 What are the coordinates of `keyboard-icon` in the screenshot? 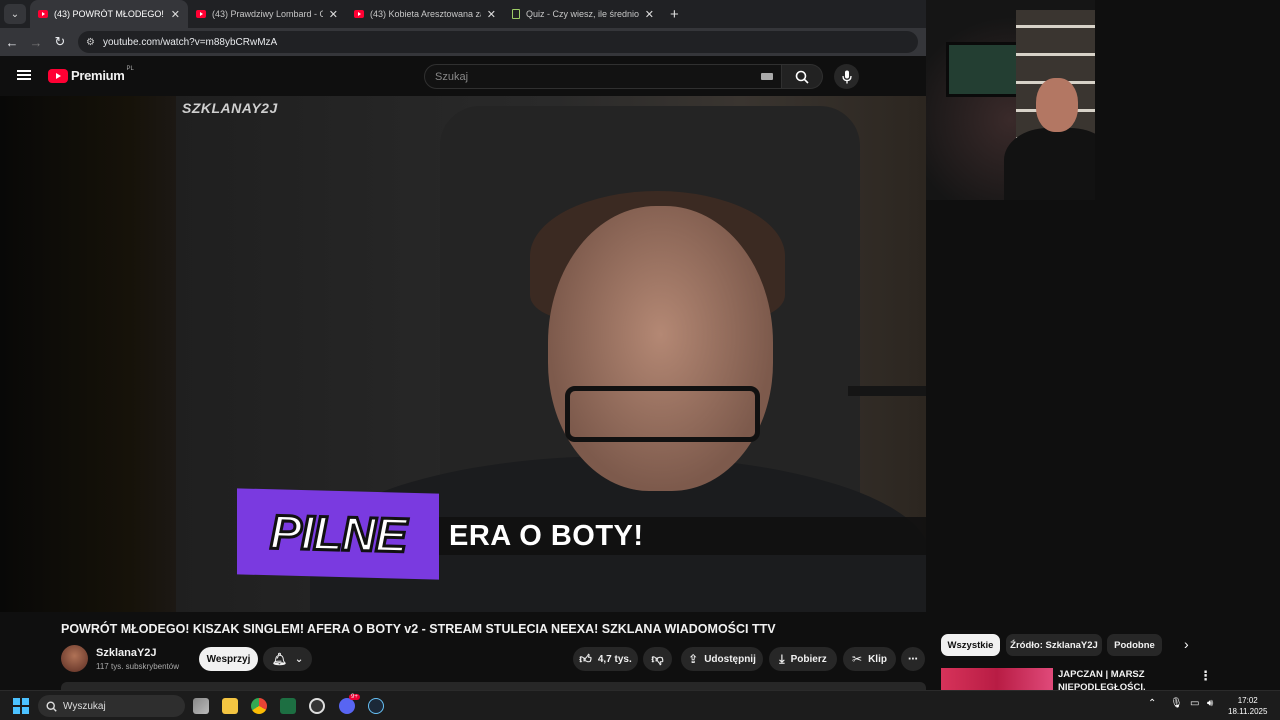 It's located at (767, 76).